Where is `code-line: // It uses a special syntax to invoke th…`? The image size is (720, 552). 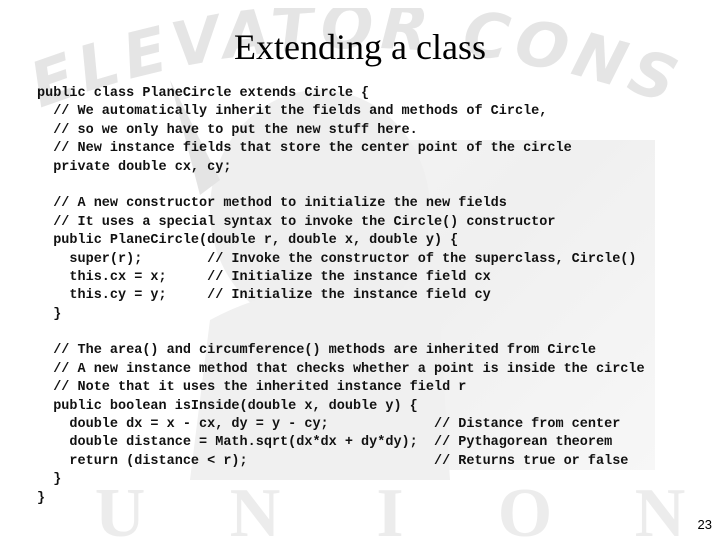 code-line: // It uses a special syntax to invoke th… is located at coordinates (296, 222).